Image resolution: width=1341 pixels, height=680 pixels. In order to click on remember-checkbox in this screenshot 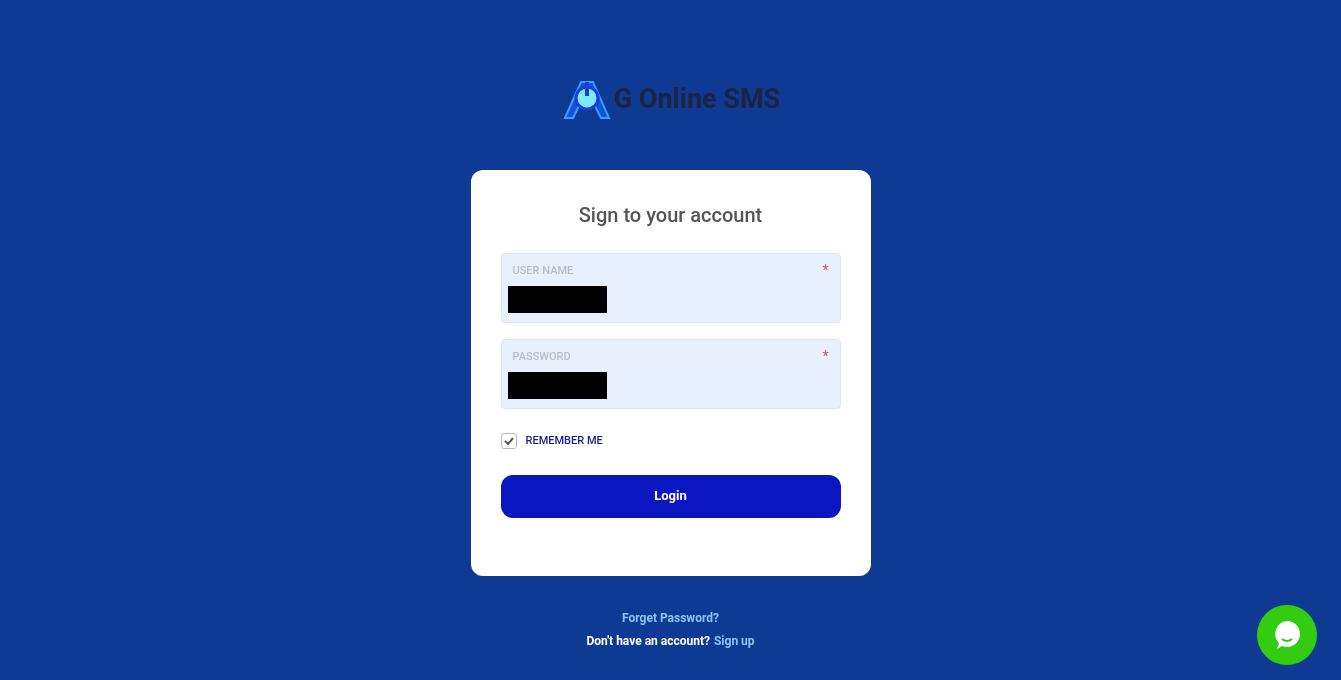, I will do `click(508, 441)`.